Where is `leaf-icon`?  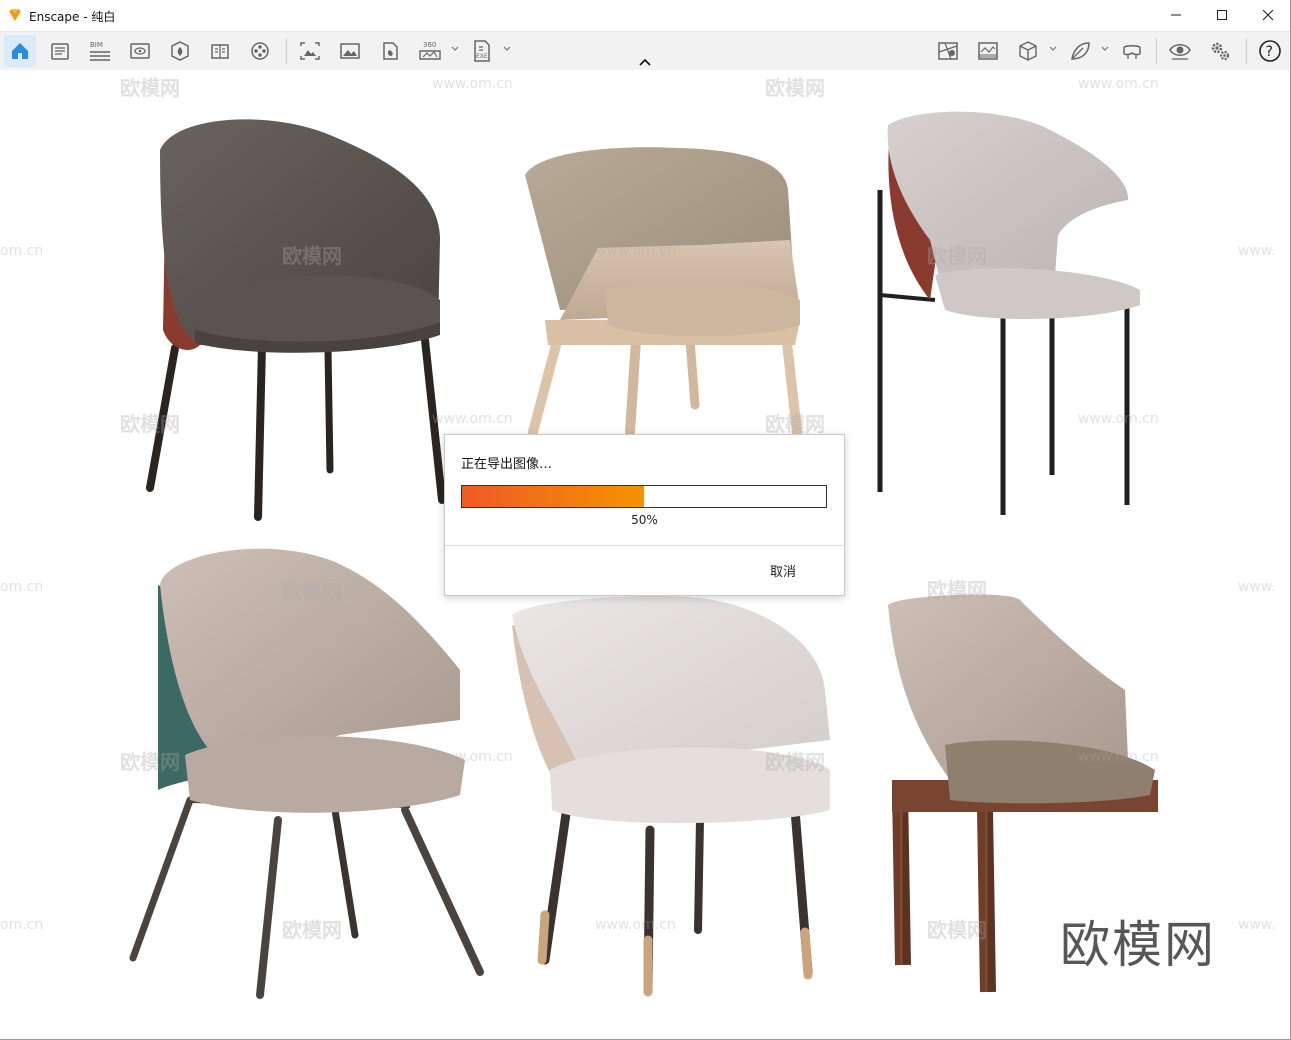
leaf-icon is located at coordinates (1080, 51).